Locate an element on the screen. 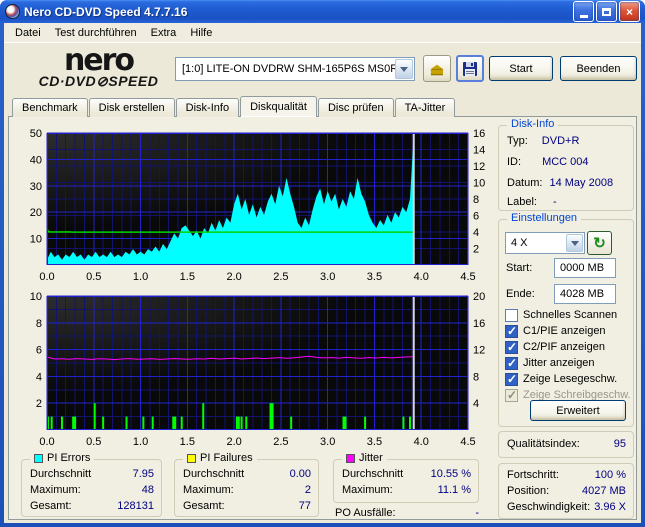 This screenshot has width=645, height=527. po-failures-value: - is located at coordinates (477, 513).